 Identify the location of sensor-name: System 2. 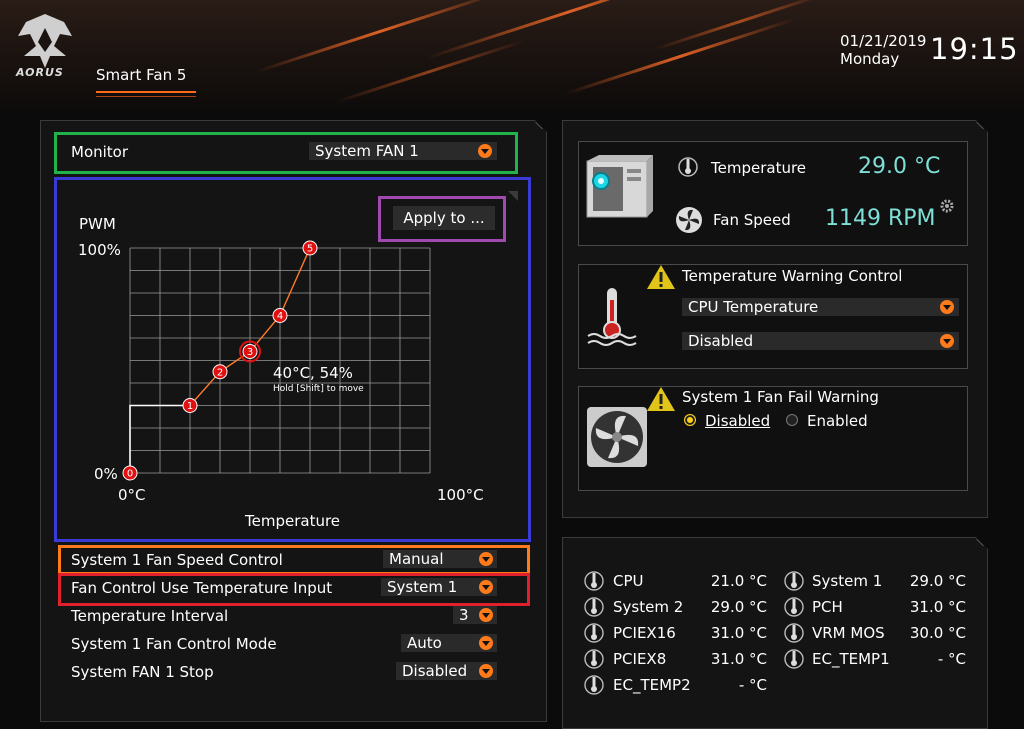
(648, 607).